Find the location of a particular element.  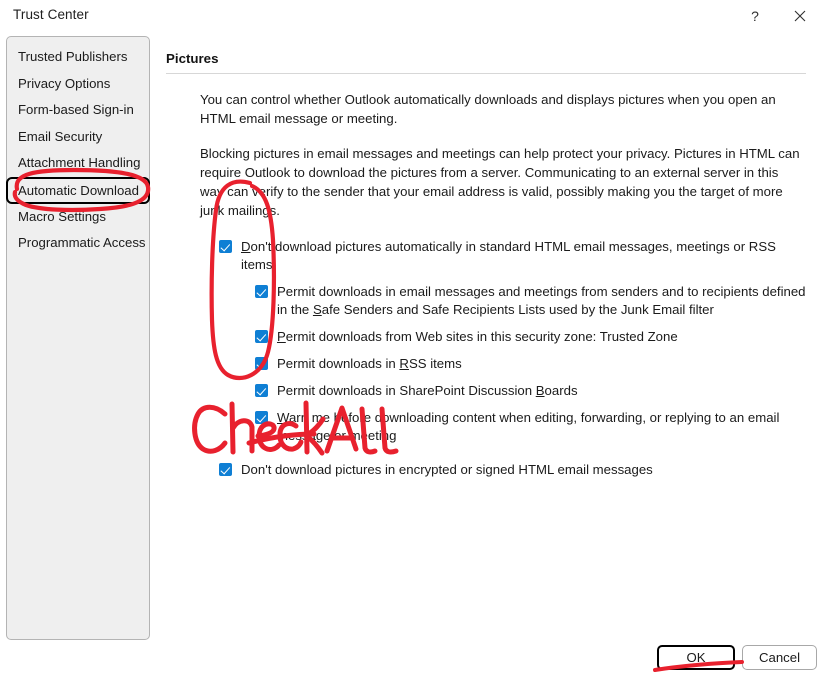

option-label-prefix: Permit downloads in is located at coordinates (338, 363).